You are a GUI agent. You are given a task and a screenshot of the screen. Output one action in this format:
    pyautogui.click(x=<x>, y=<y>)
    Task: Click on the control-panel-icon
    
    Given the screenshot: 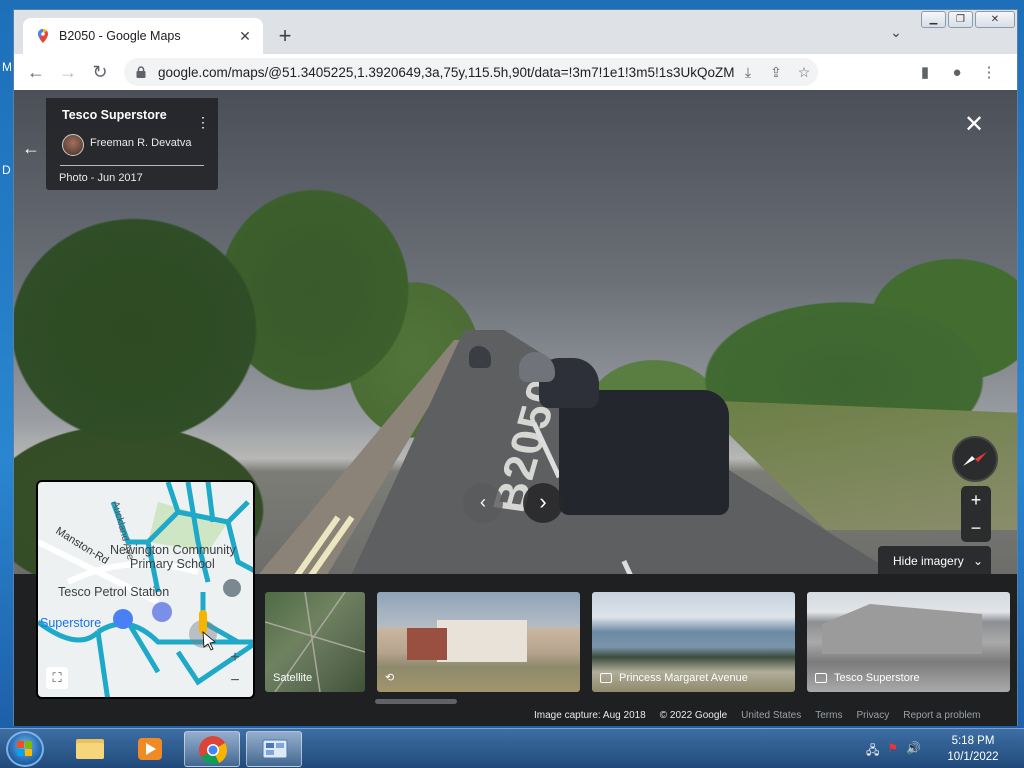 What is the action you would take?
    pyautogui.click(x=275, y=749)
    